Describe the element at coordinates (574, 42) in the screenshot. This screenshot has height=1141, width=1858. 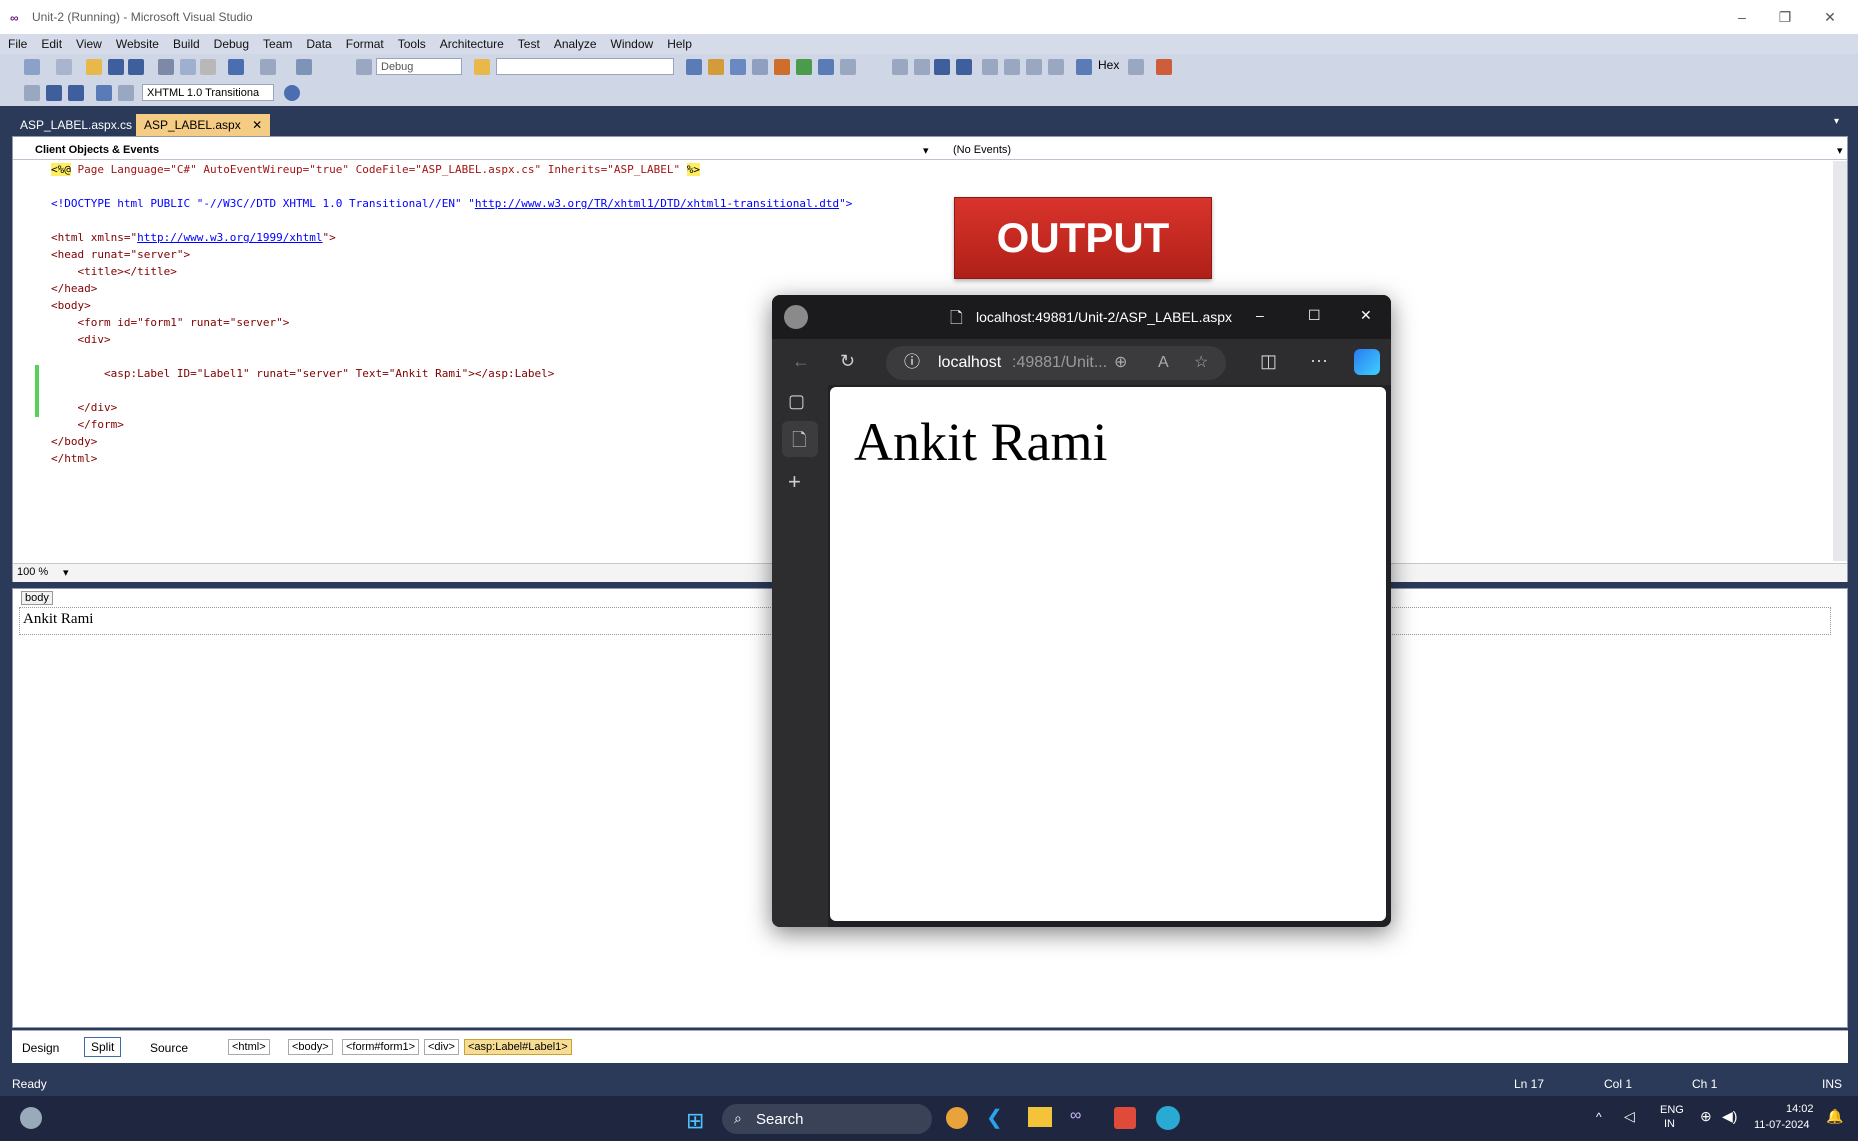
I see `menu-analyze: Analyze` at that location.